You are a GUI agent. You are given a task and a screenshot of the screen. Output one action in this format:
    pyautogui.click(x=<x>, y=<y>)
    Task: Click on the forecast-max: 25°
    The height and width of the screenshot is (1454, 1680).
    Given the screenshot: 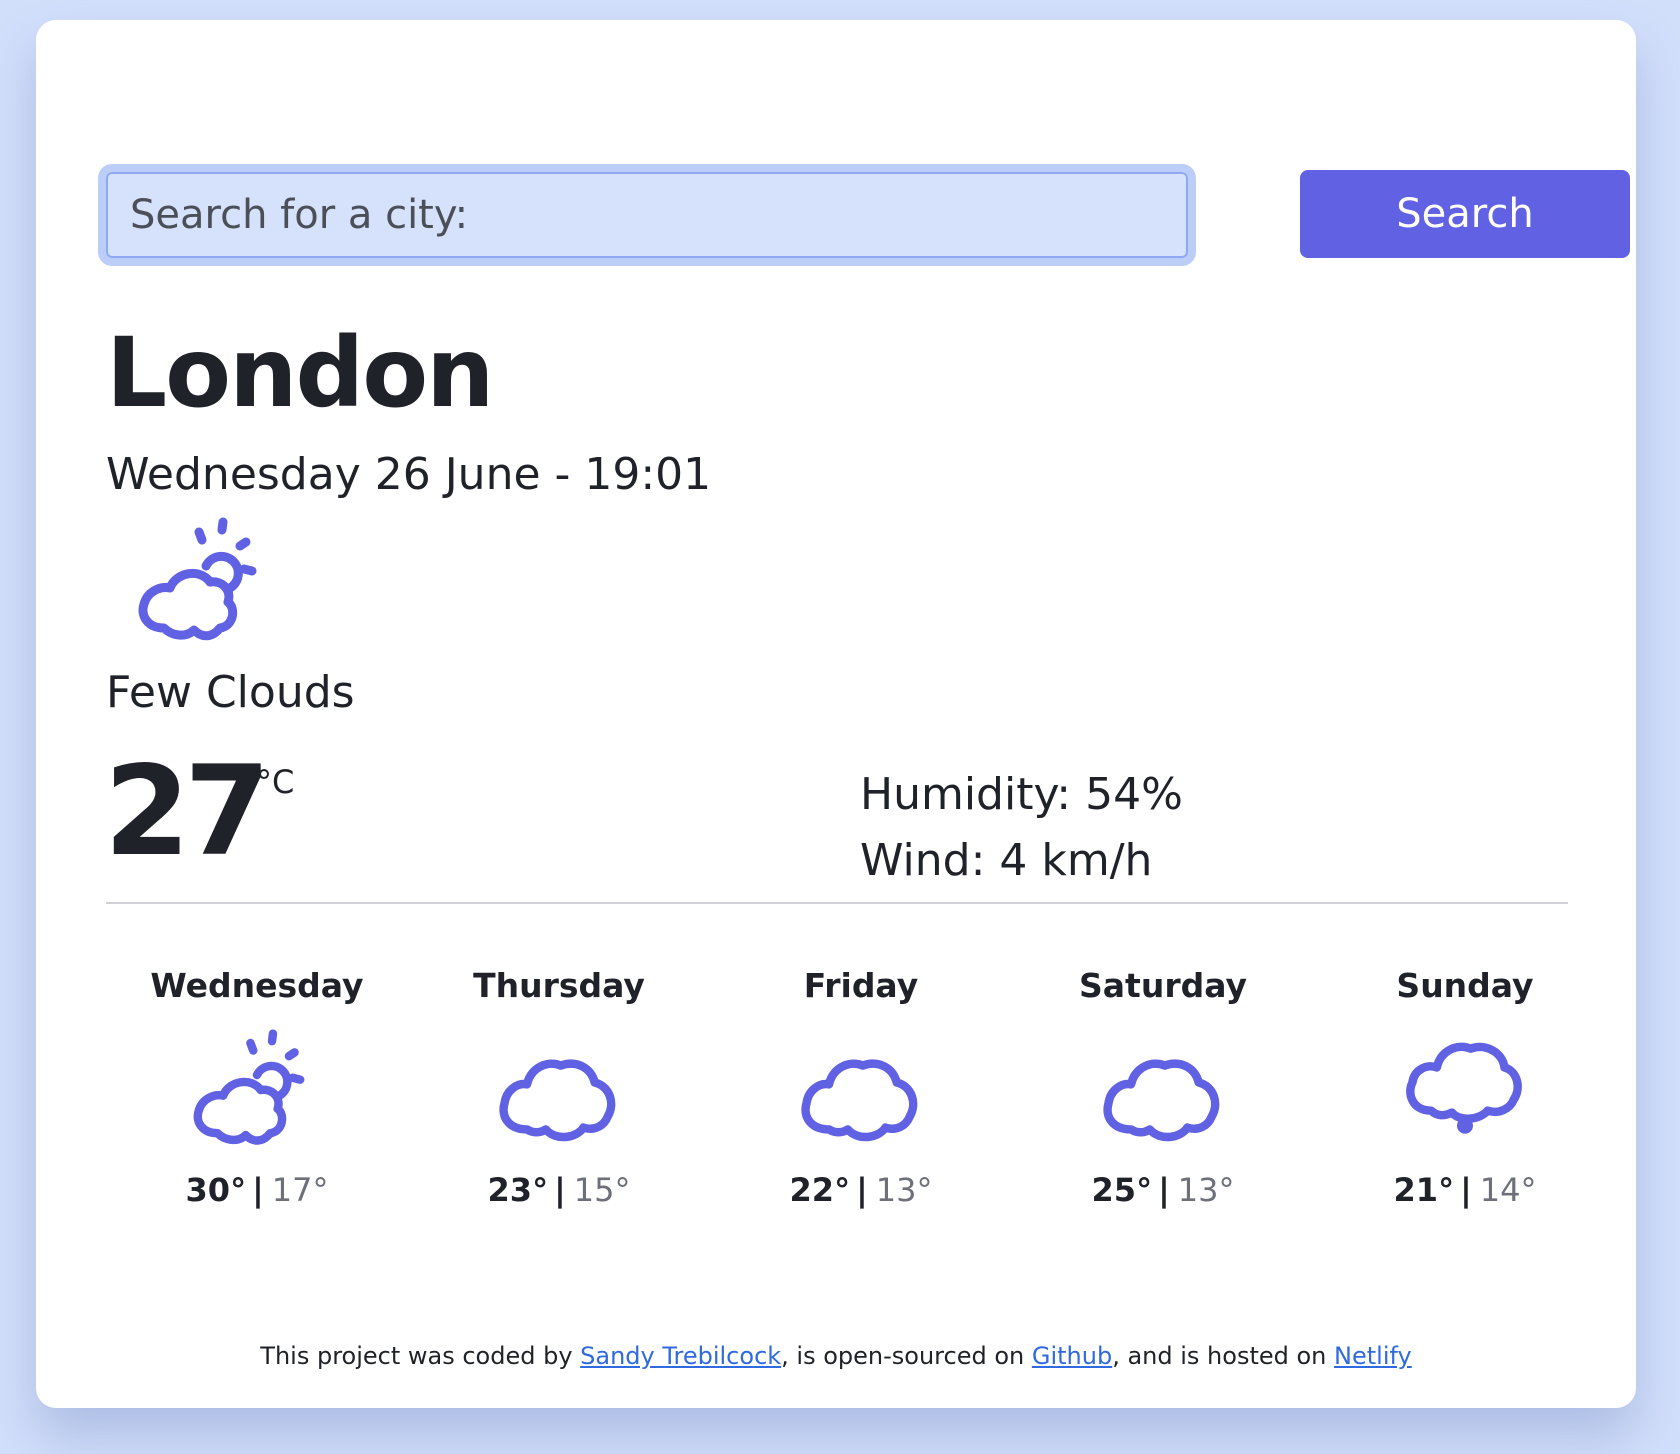 What is the action you would take?
    pyautogui.click(x=1122, y=1190)
    